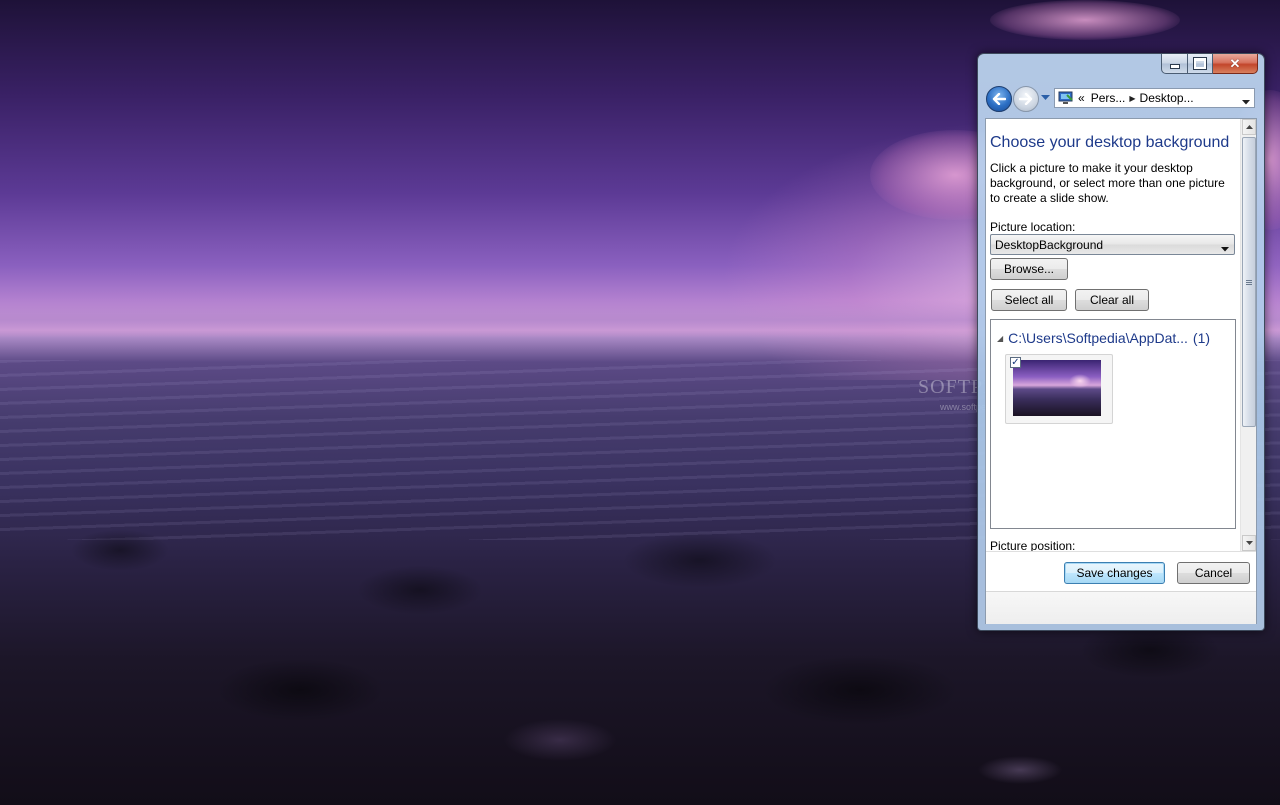 The image size is (1280, 805). Describe the element at coordinates (1000, 338) in the screenshot. I see `collapse-triangle-icon: ◢` at that location.